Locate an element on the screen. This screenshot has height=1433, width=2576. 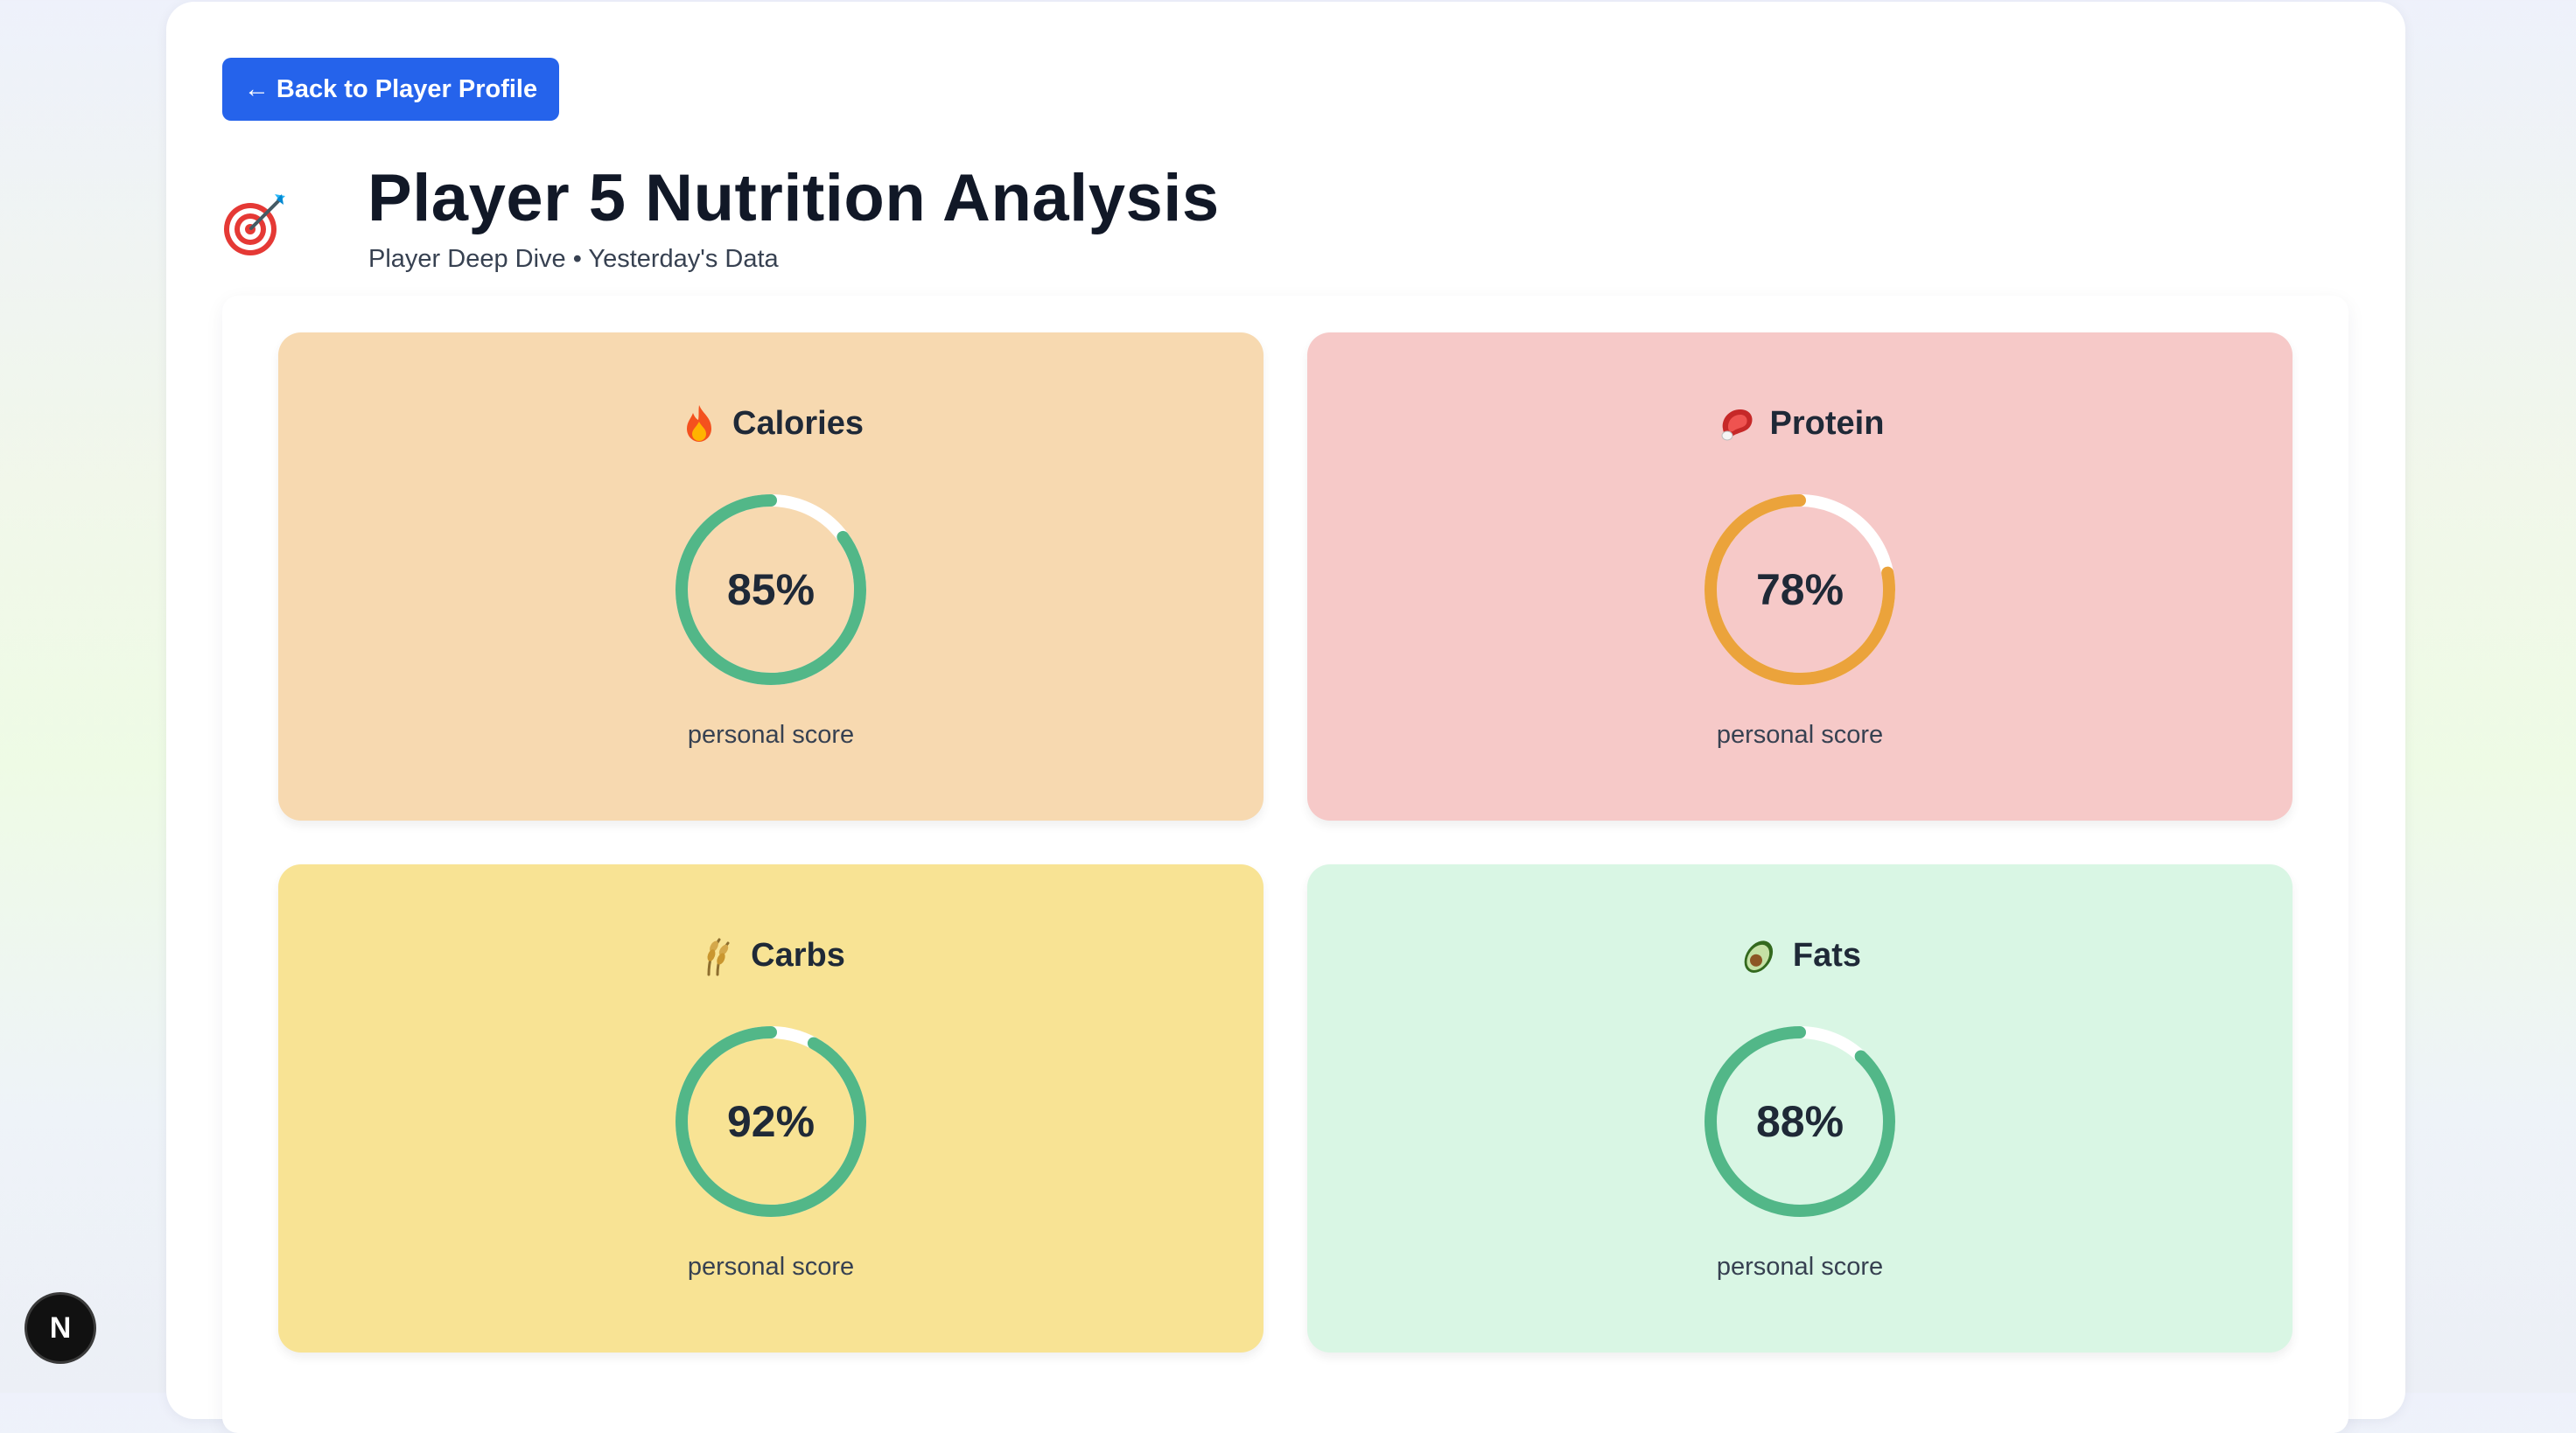
calories-score-value: 85% is located at coordinates (771, 589).